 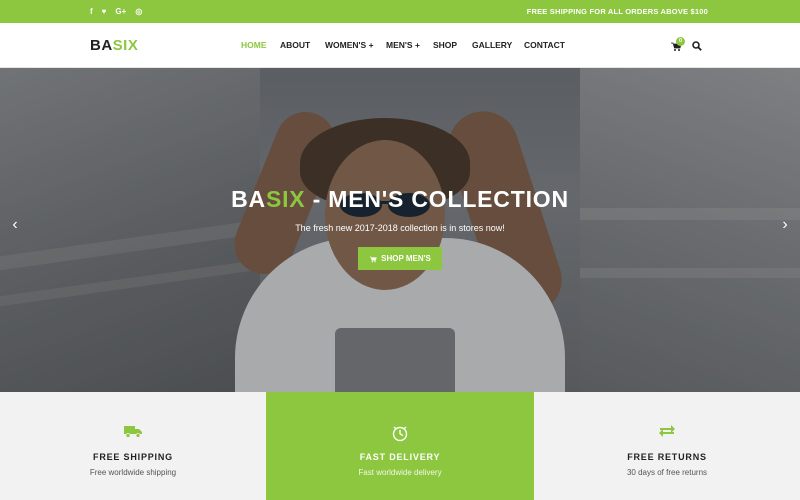 What do you see at coordinates (445, 45) in the screenshot?
I see `nav-shop: SHOP` at bounding box center [445, 45].